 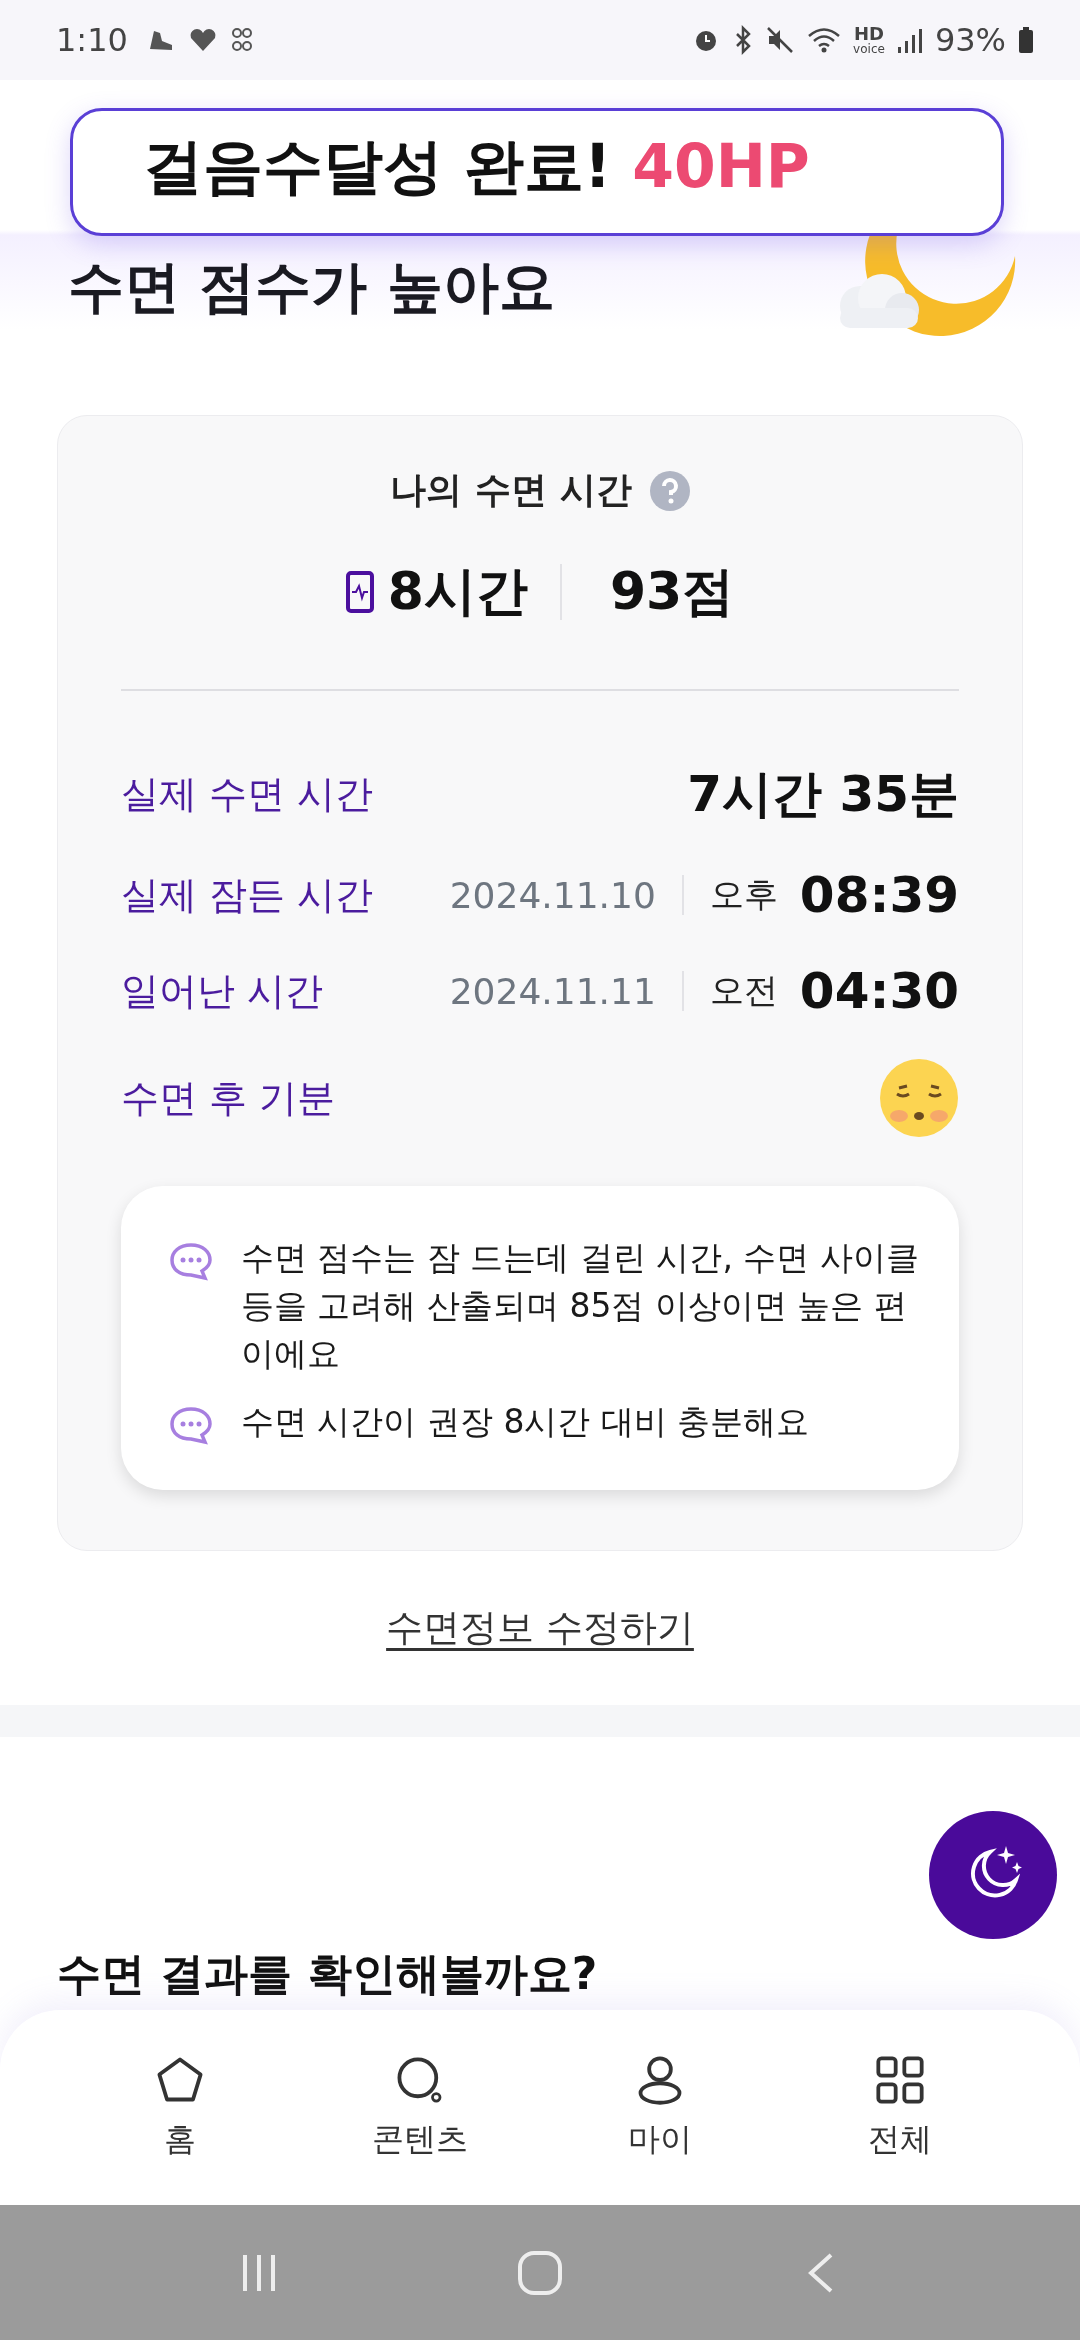 I want to click on tip-text: 수면 점수는 잠 드는데 걸린 시간, 수면 사이클 등을 고려해 산출되며 85점 이상이면 높은 편이에요, so click(x=580, y=1306).